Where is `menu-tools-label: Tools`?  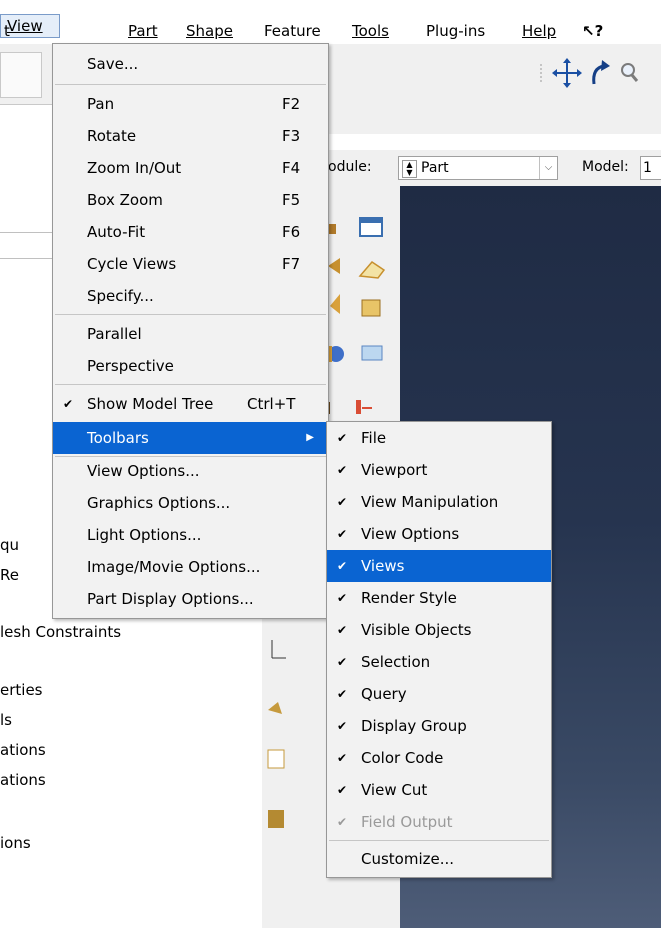
menu-tools-label: Tools is located at coordinates (370, 31).